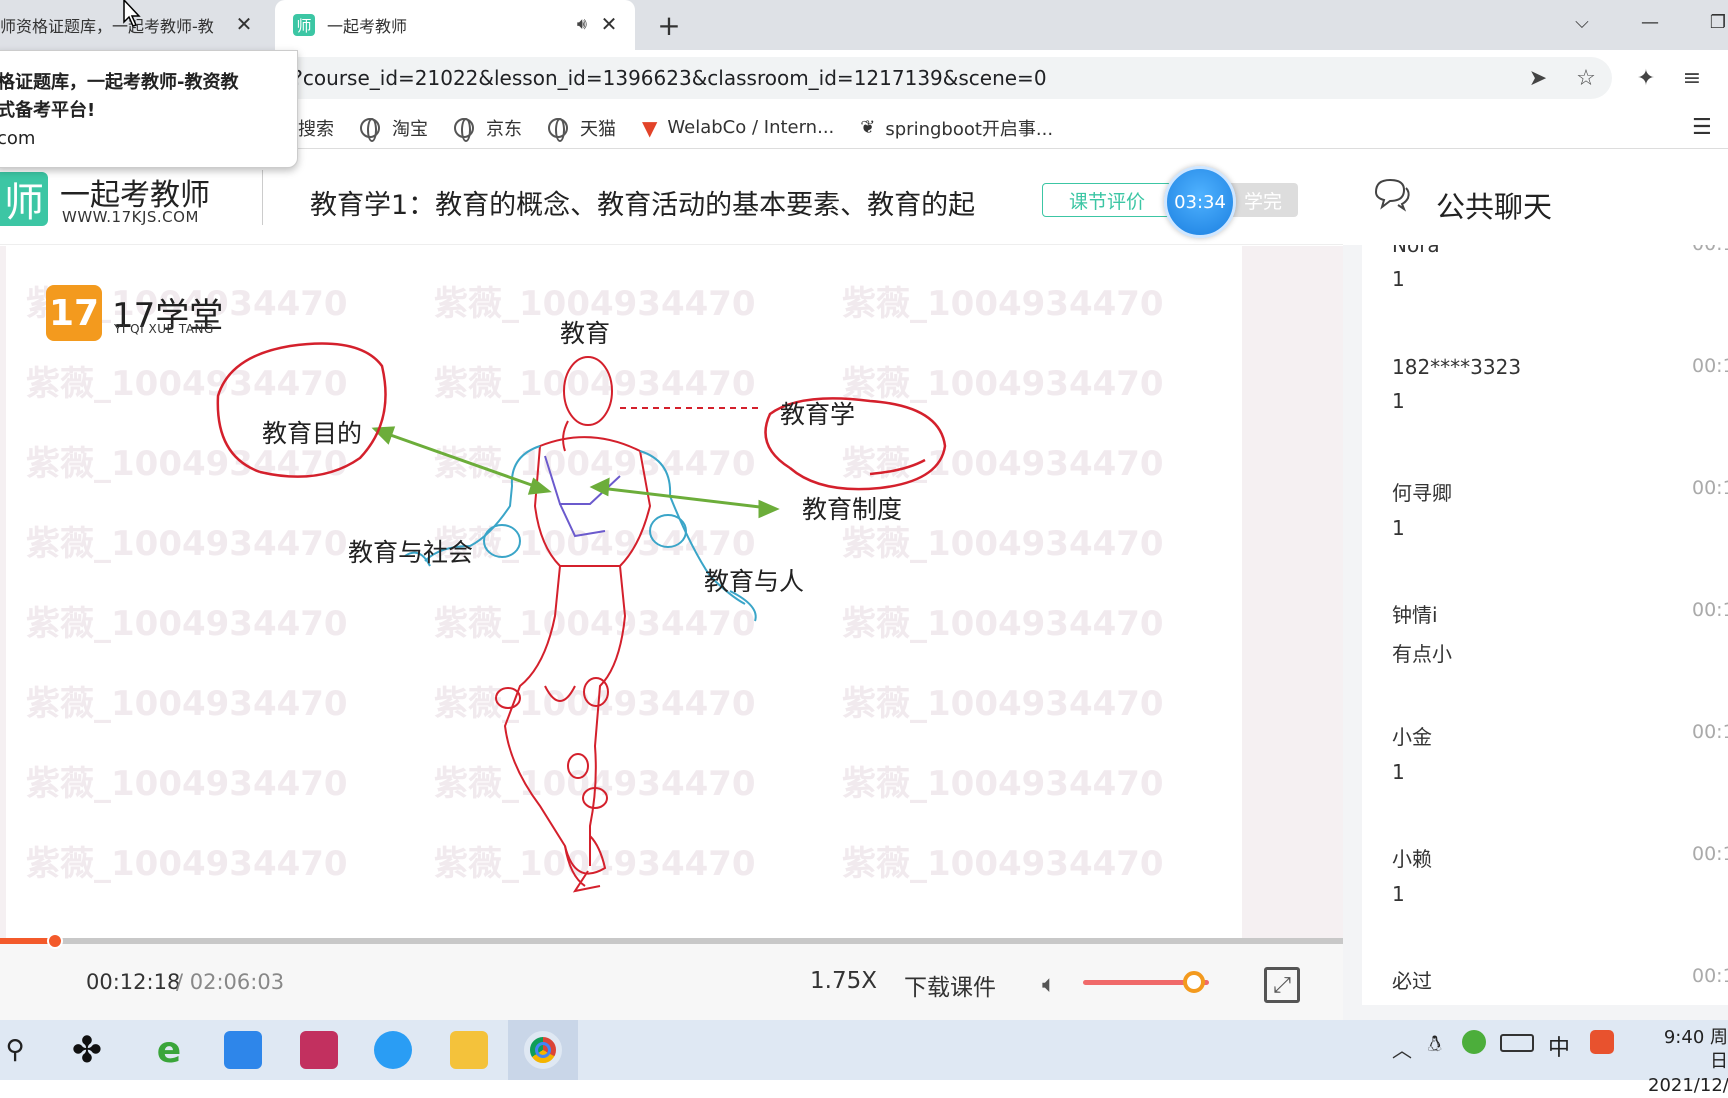 This screenshot has width=1728, height=1098. Describe the element at coordinates (469, 1050) in the screenshot. I see `file-explorer-icon` at that location.